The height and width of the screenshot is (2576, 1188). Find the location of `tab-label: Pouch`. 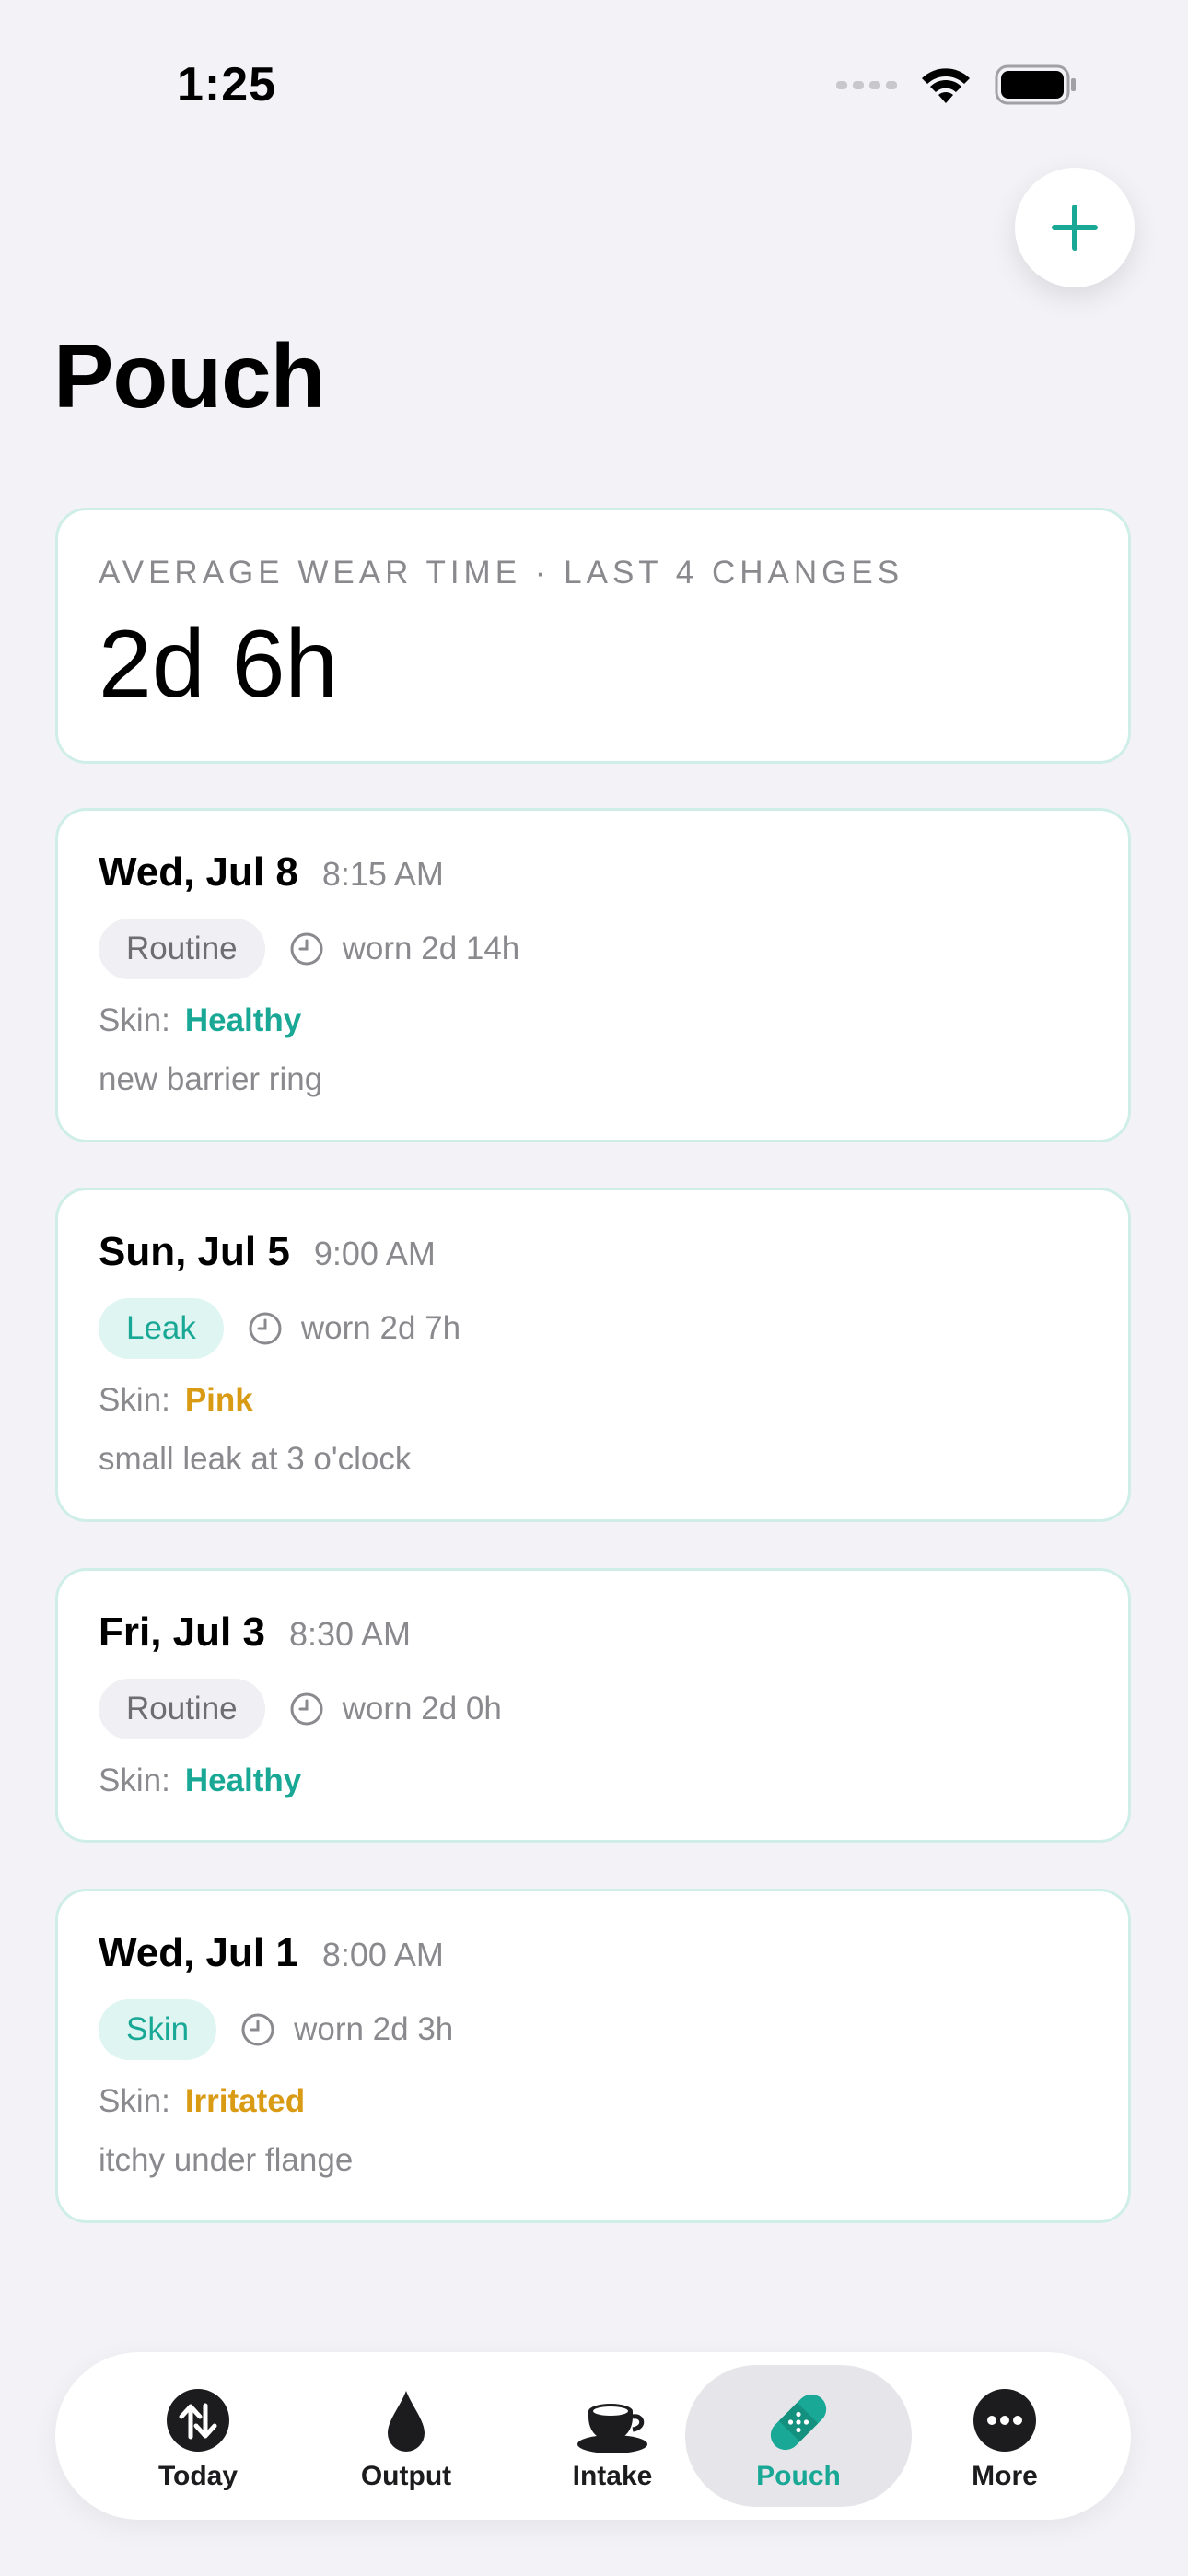

tab-label: Pouch is located at coordinates (798, 2476).